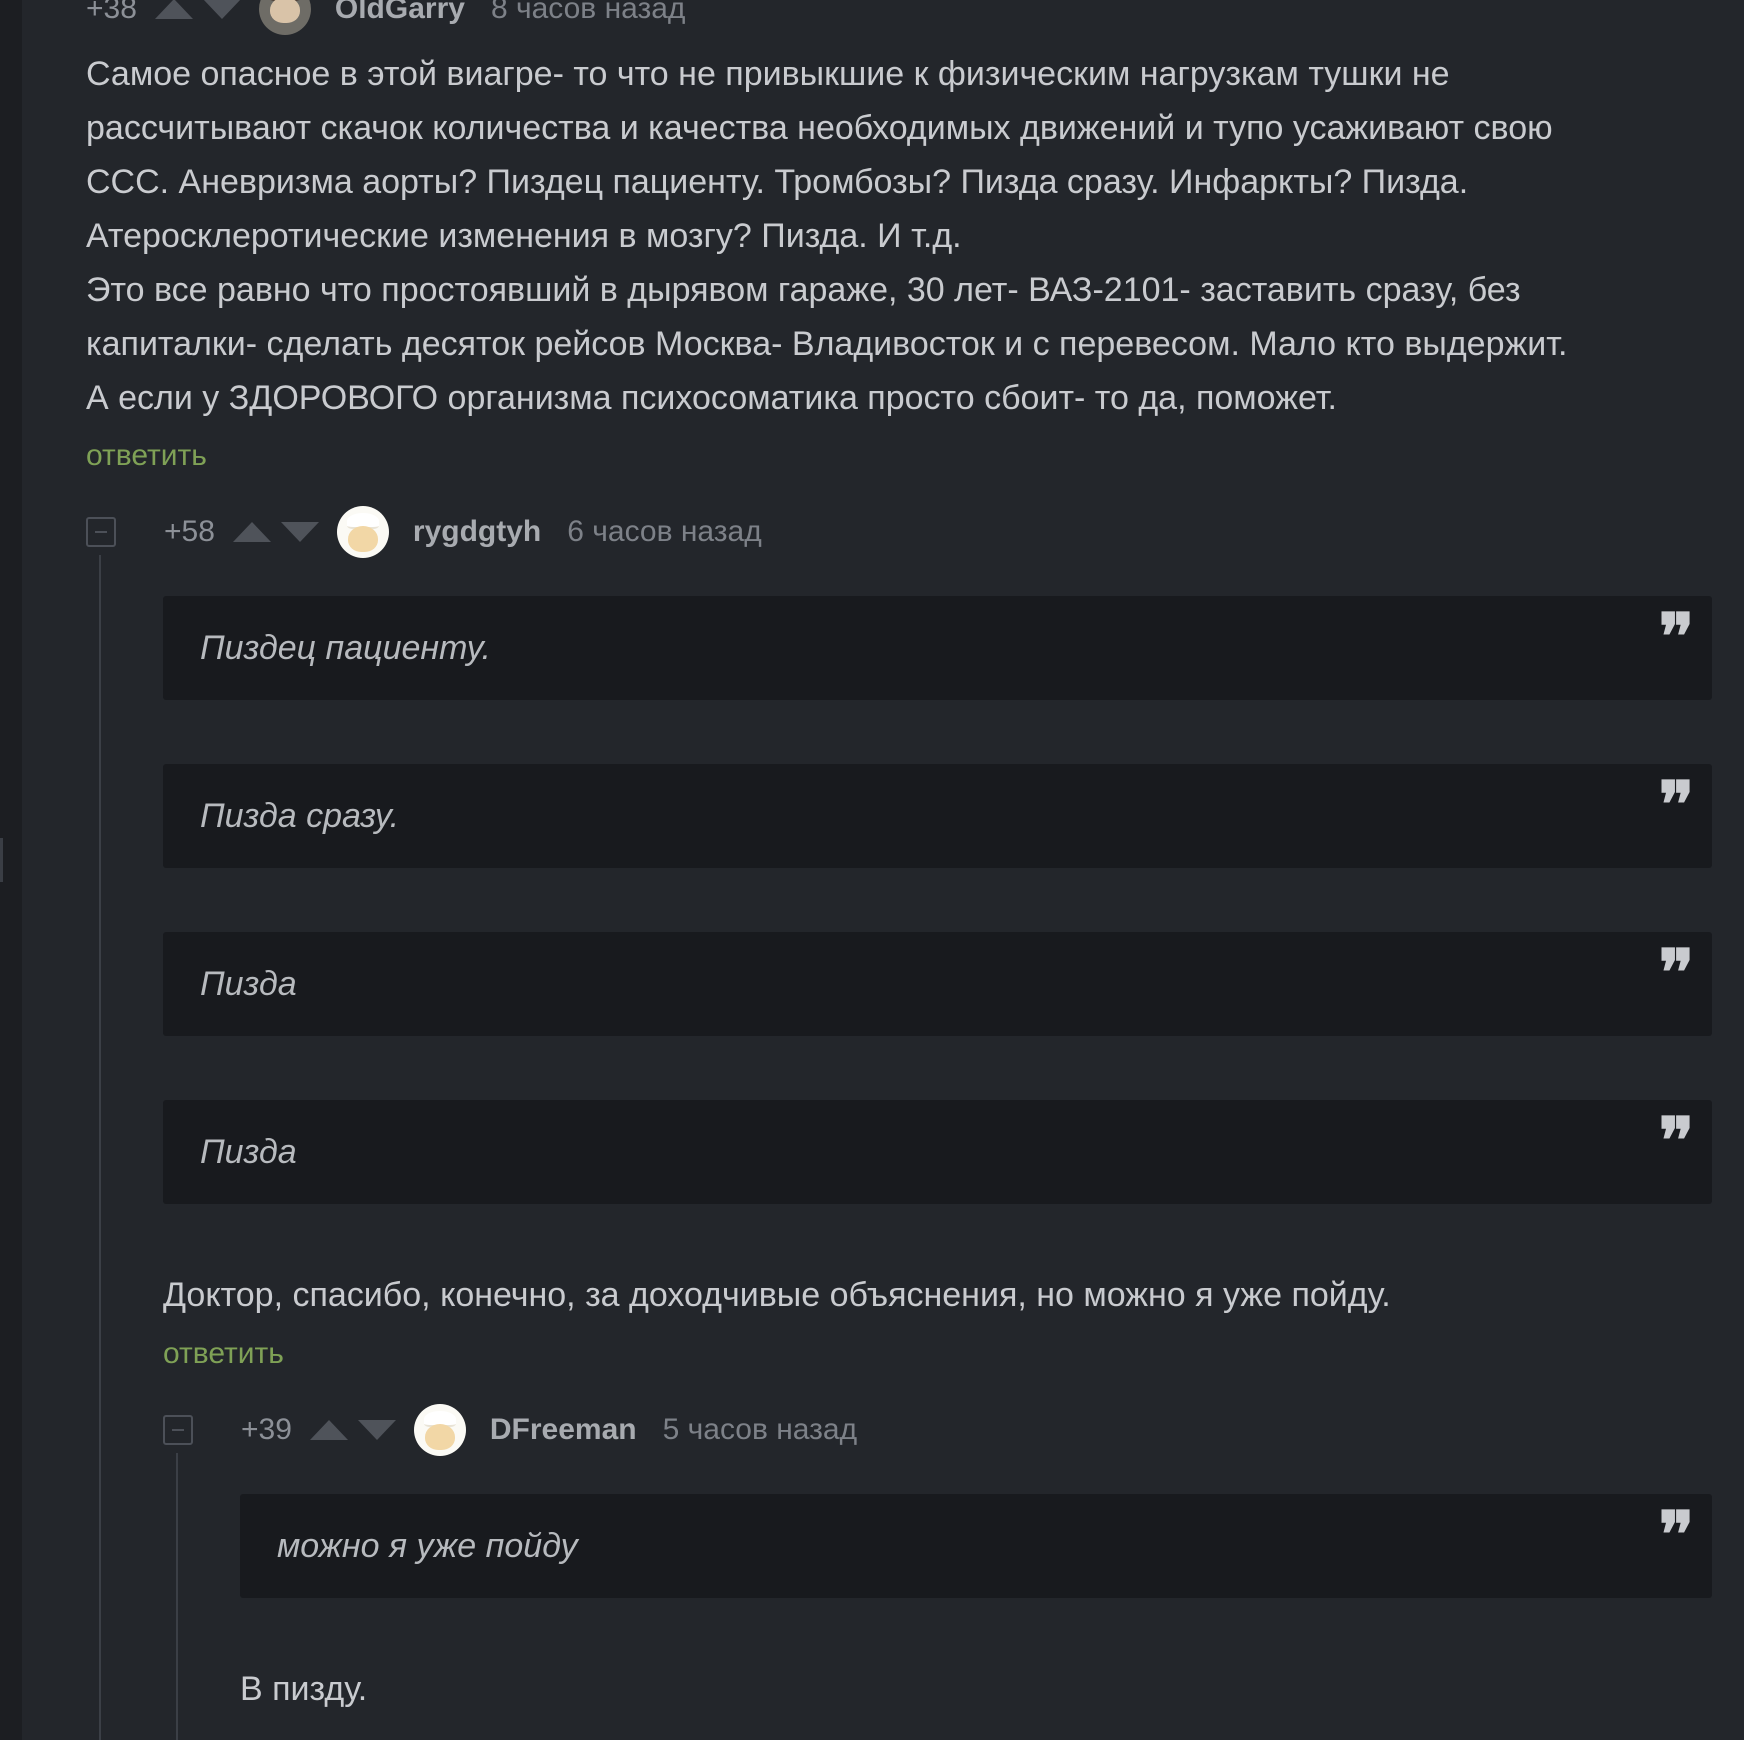 Image resolution: width=1744 pixels, height=1740 pixels. What do you see at coordinates (427, 1545) in the screenshot?
I see `quote-text: можно я уже пойду` at bounding box center [427, 1545].